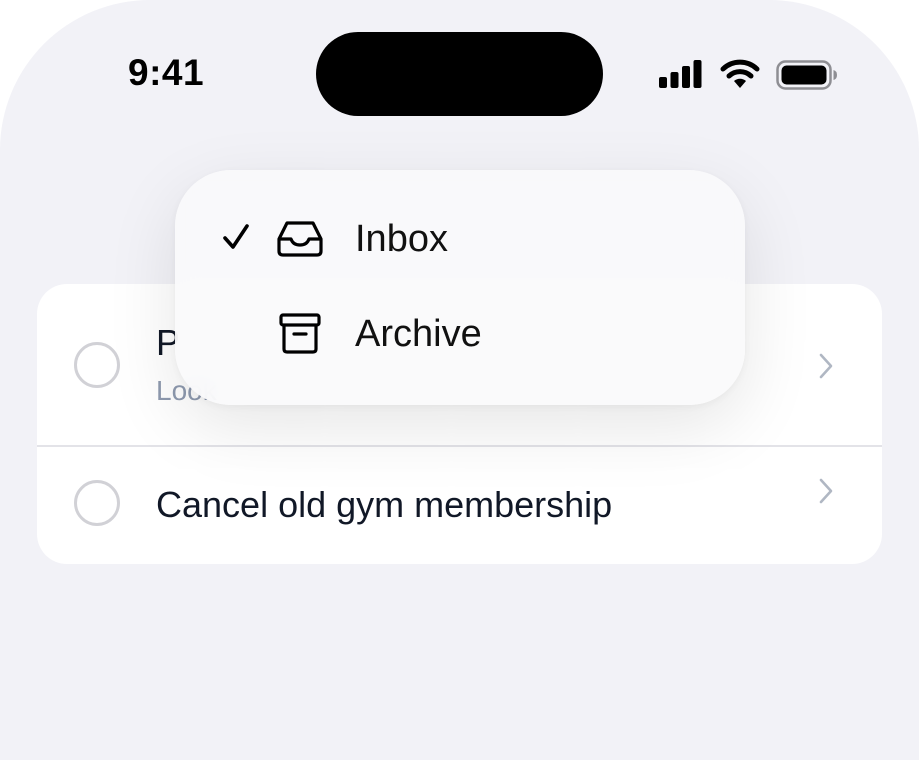  I want to click on task-row: Cancel old gym membership, so click(459, 505).